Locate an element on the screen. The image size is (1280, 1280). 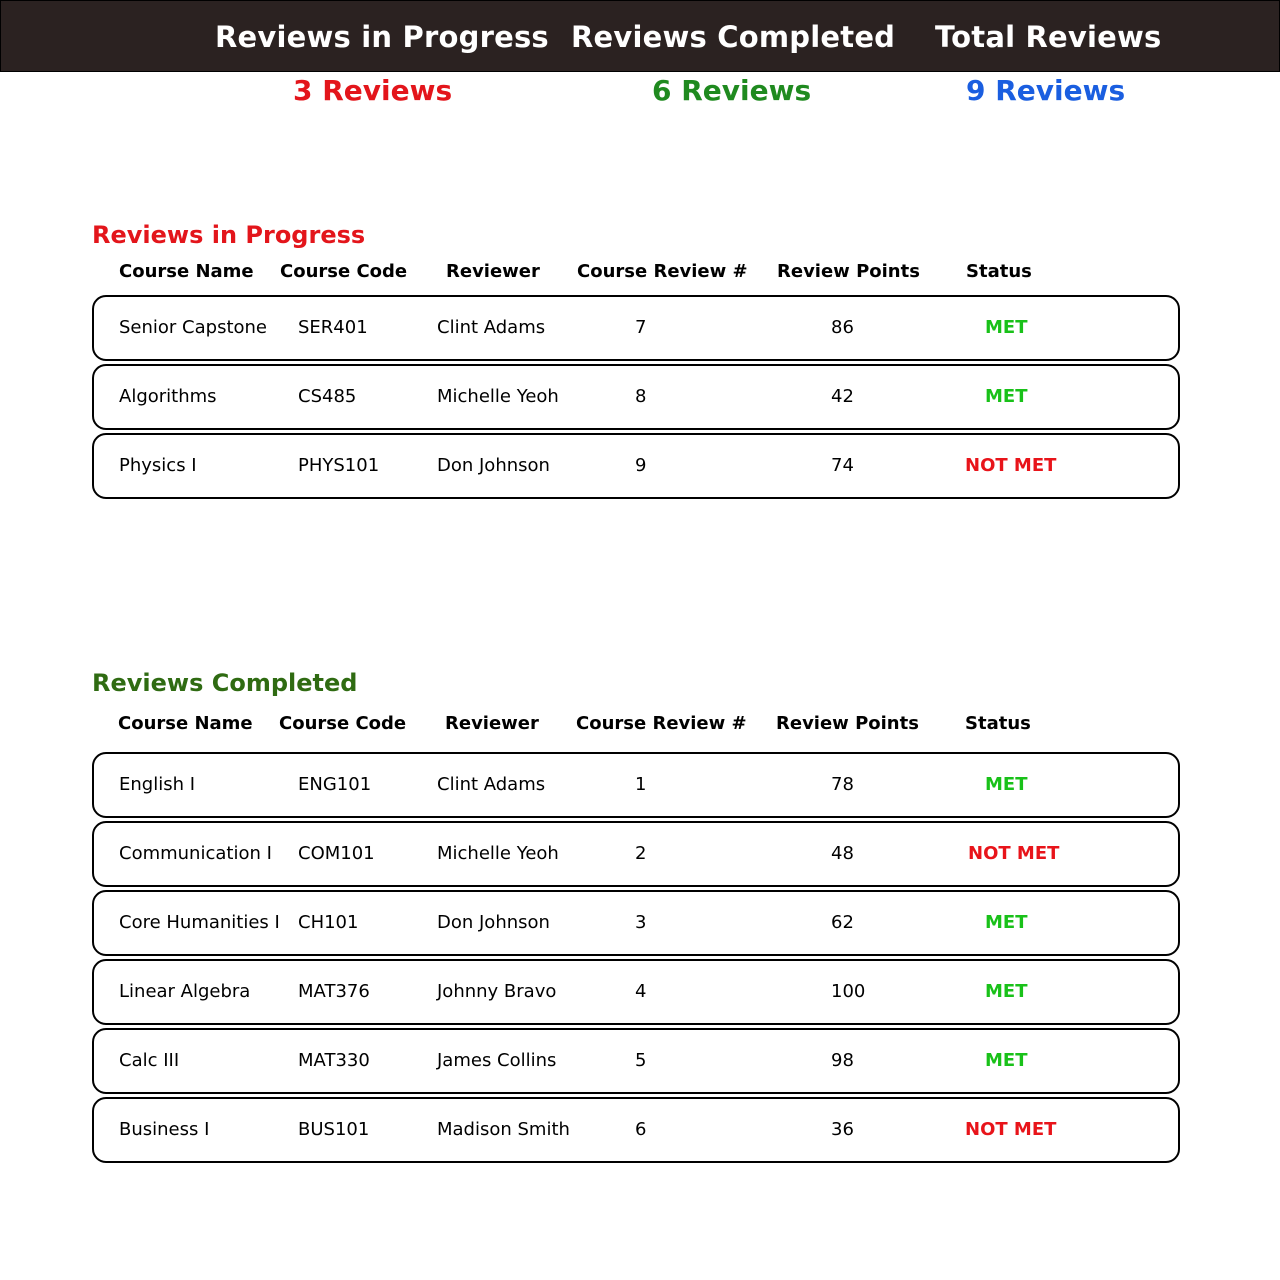
completed-header: Reviews Completed is located at coordinates (733, 37).